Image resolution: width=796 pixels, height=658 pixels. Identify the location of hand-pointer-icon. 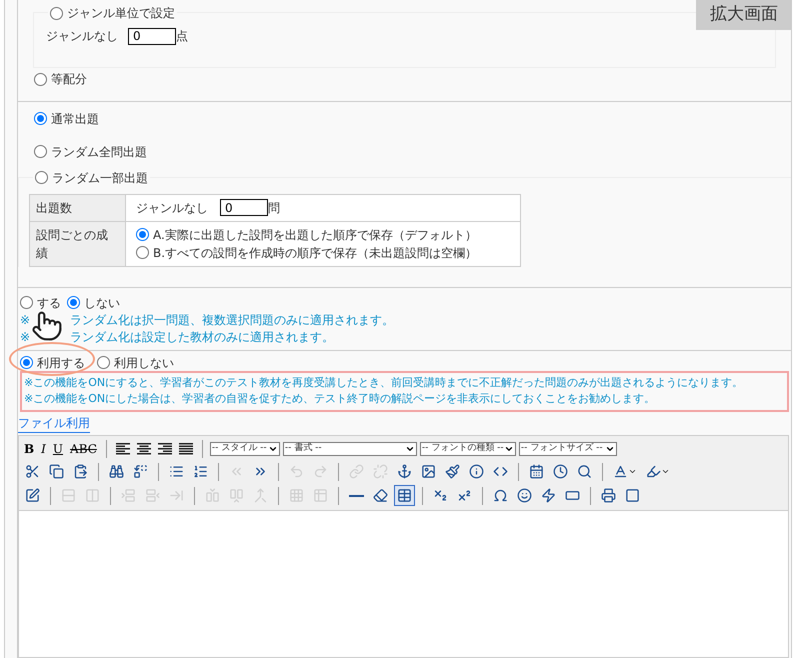
(47, 326).